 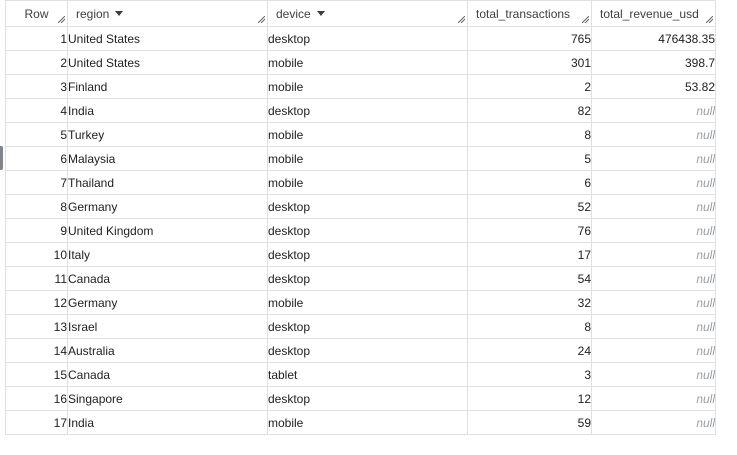 I want to click on table-row: 17 India mobile 59 null, so click(x=360, y=422).